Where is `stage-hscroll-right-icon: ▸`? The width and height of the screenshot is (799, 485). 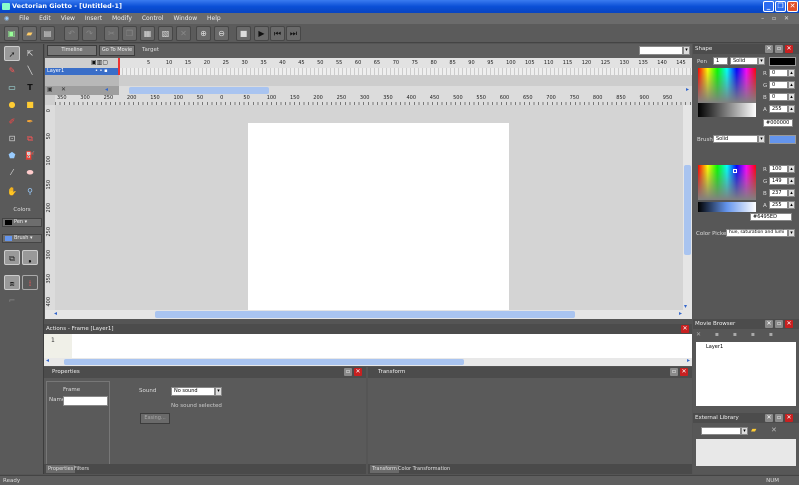
stage-hscroll-right-icon: ▸ is located at coordinates (680, 313).